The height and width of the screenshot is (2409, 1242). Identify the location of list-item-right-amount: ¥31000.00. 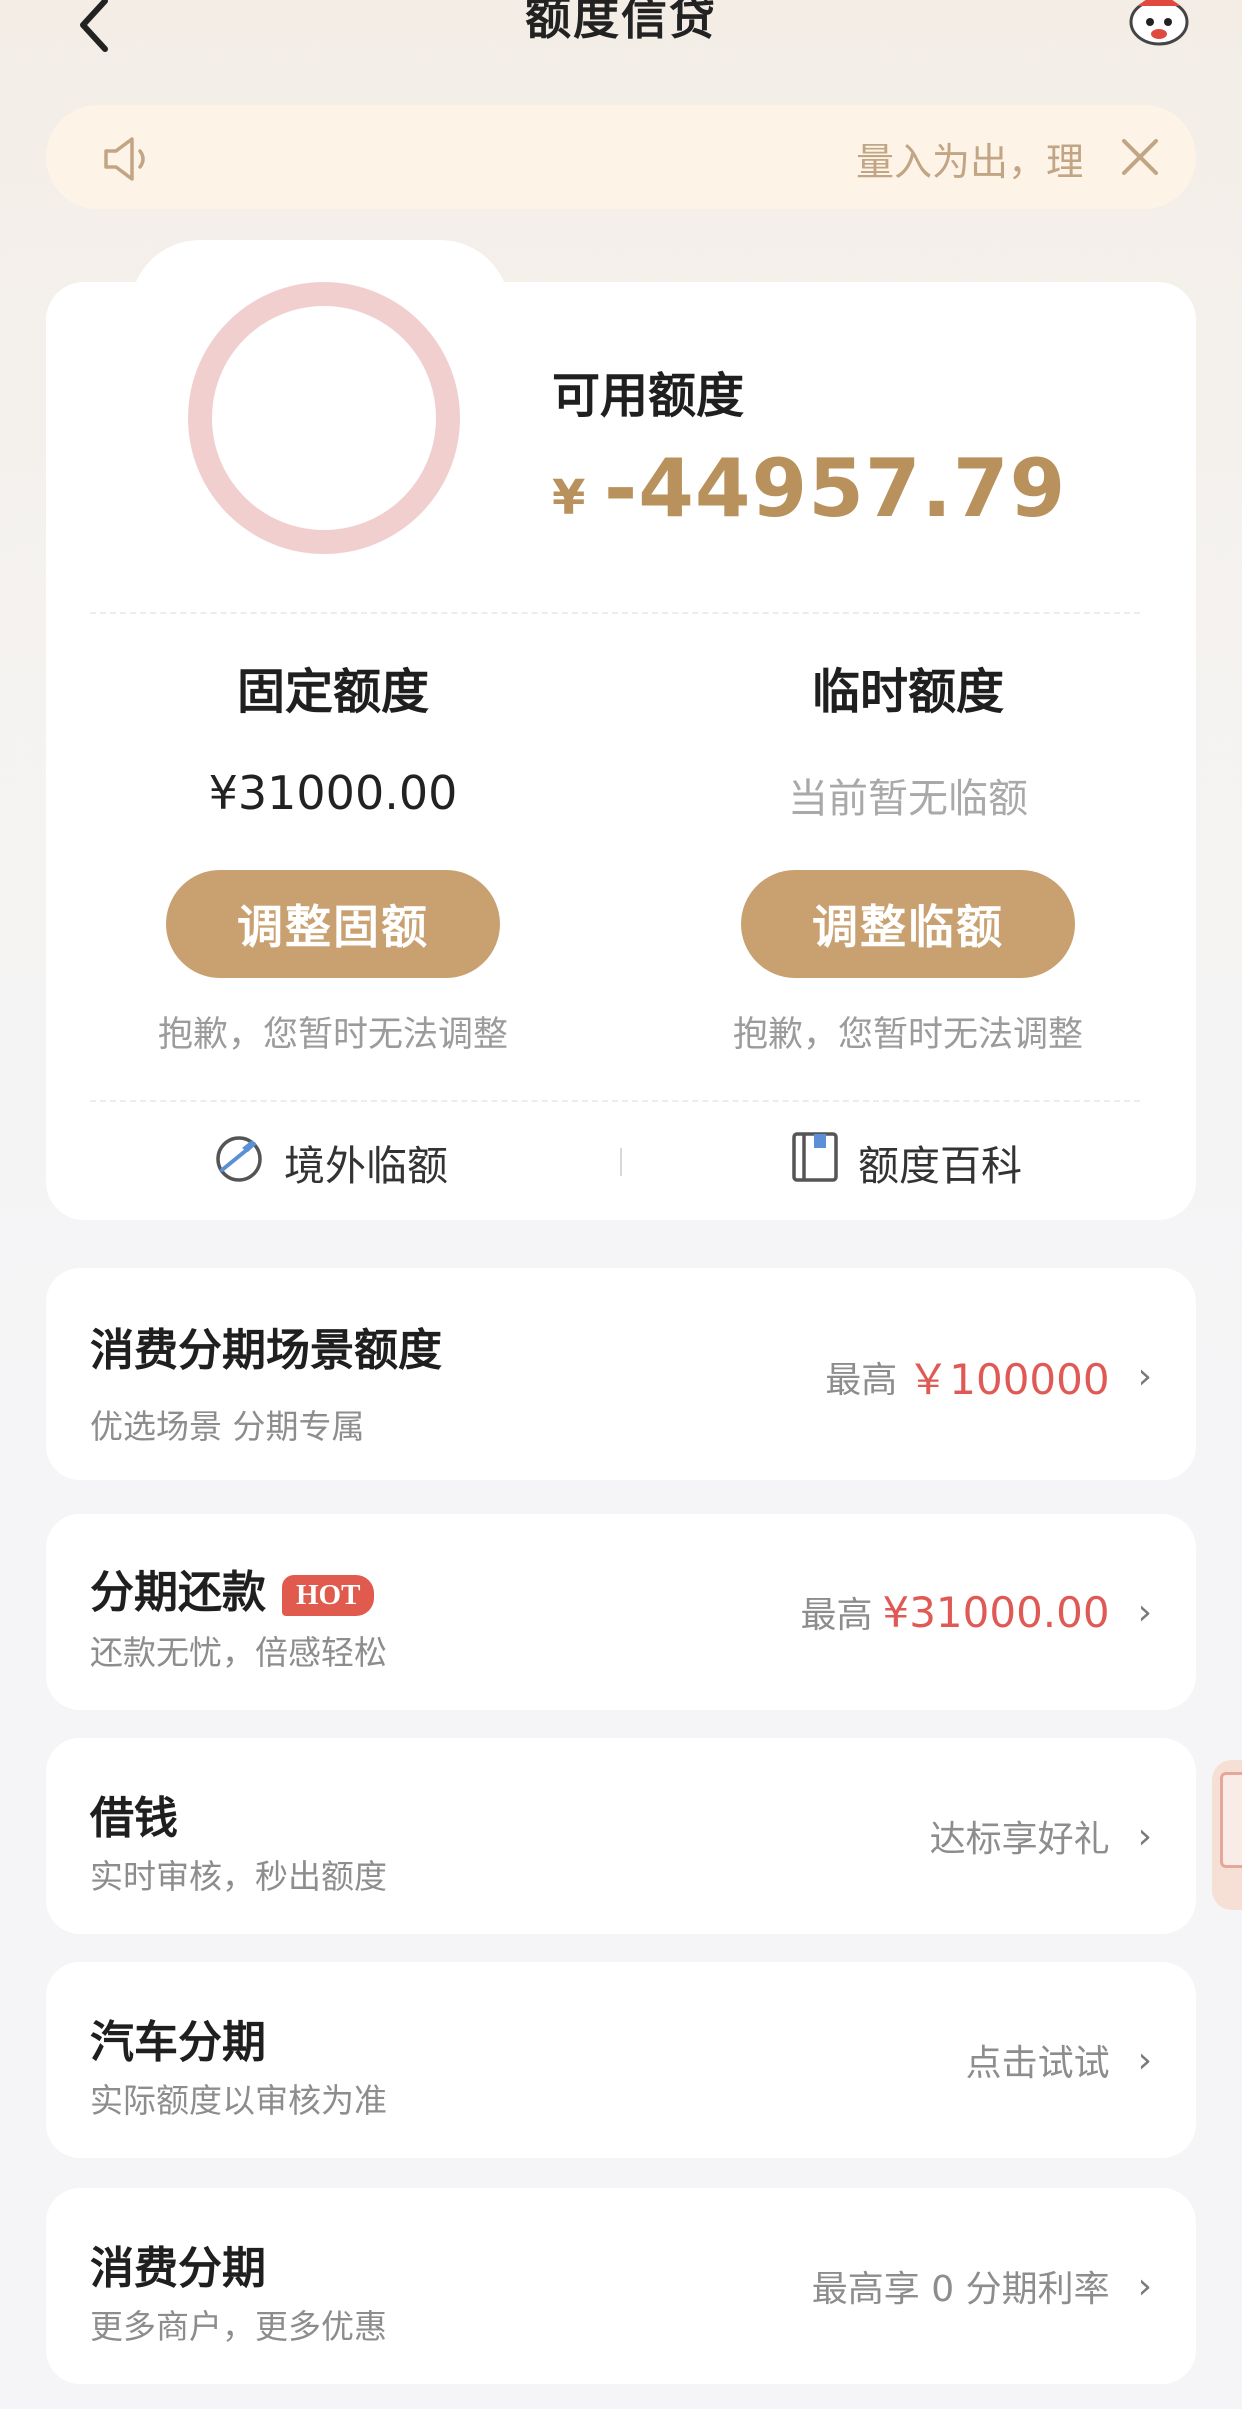
(996, 1612).